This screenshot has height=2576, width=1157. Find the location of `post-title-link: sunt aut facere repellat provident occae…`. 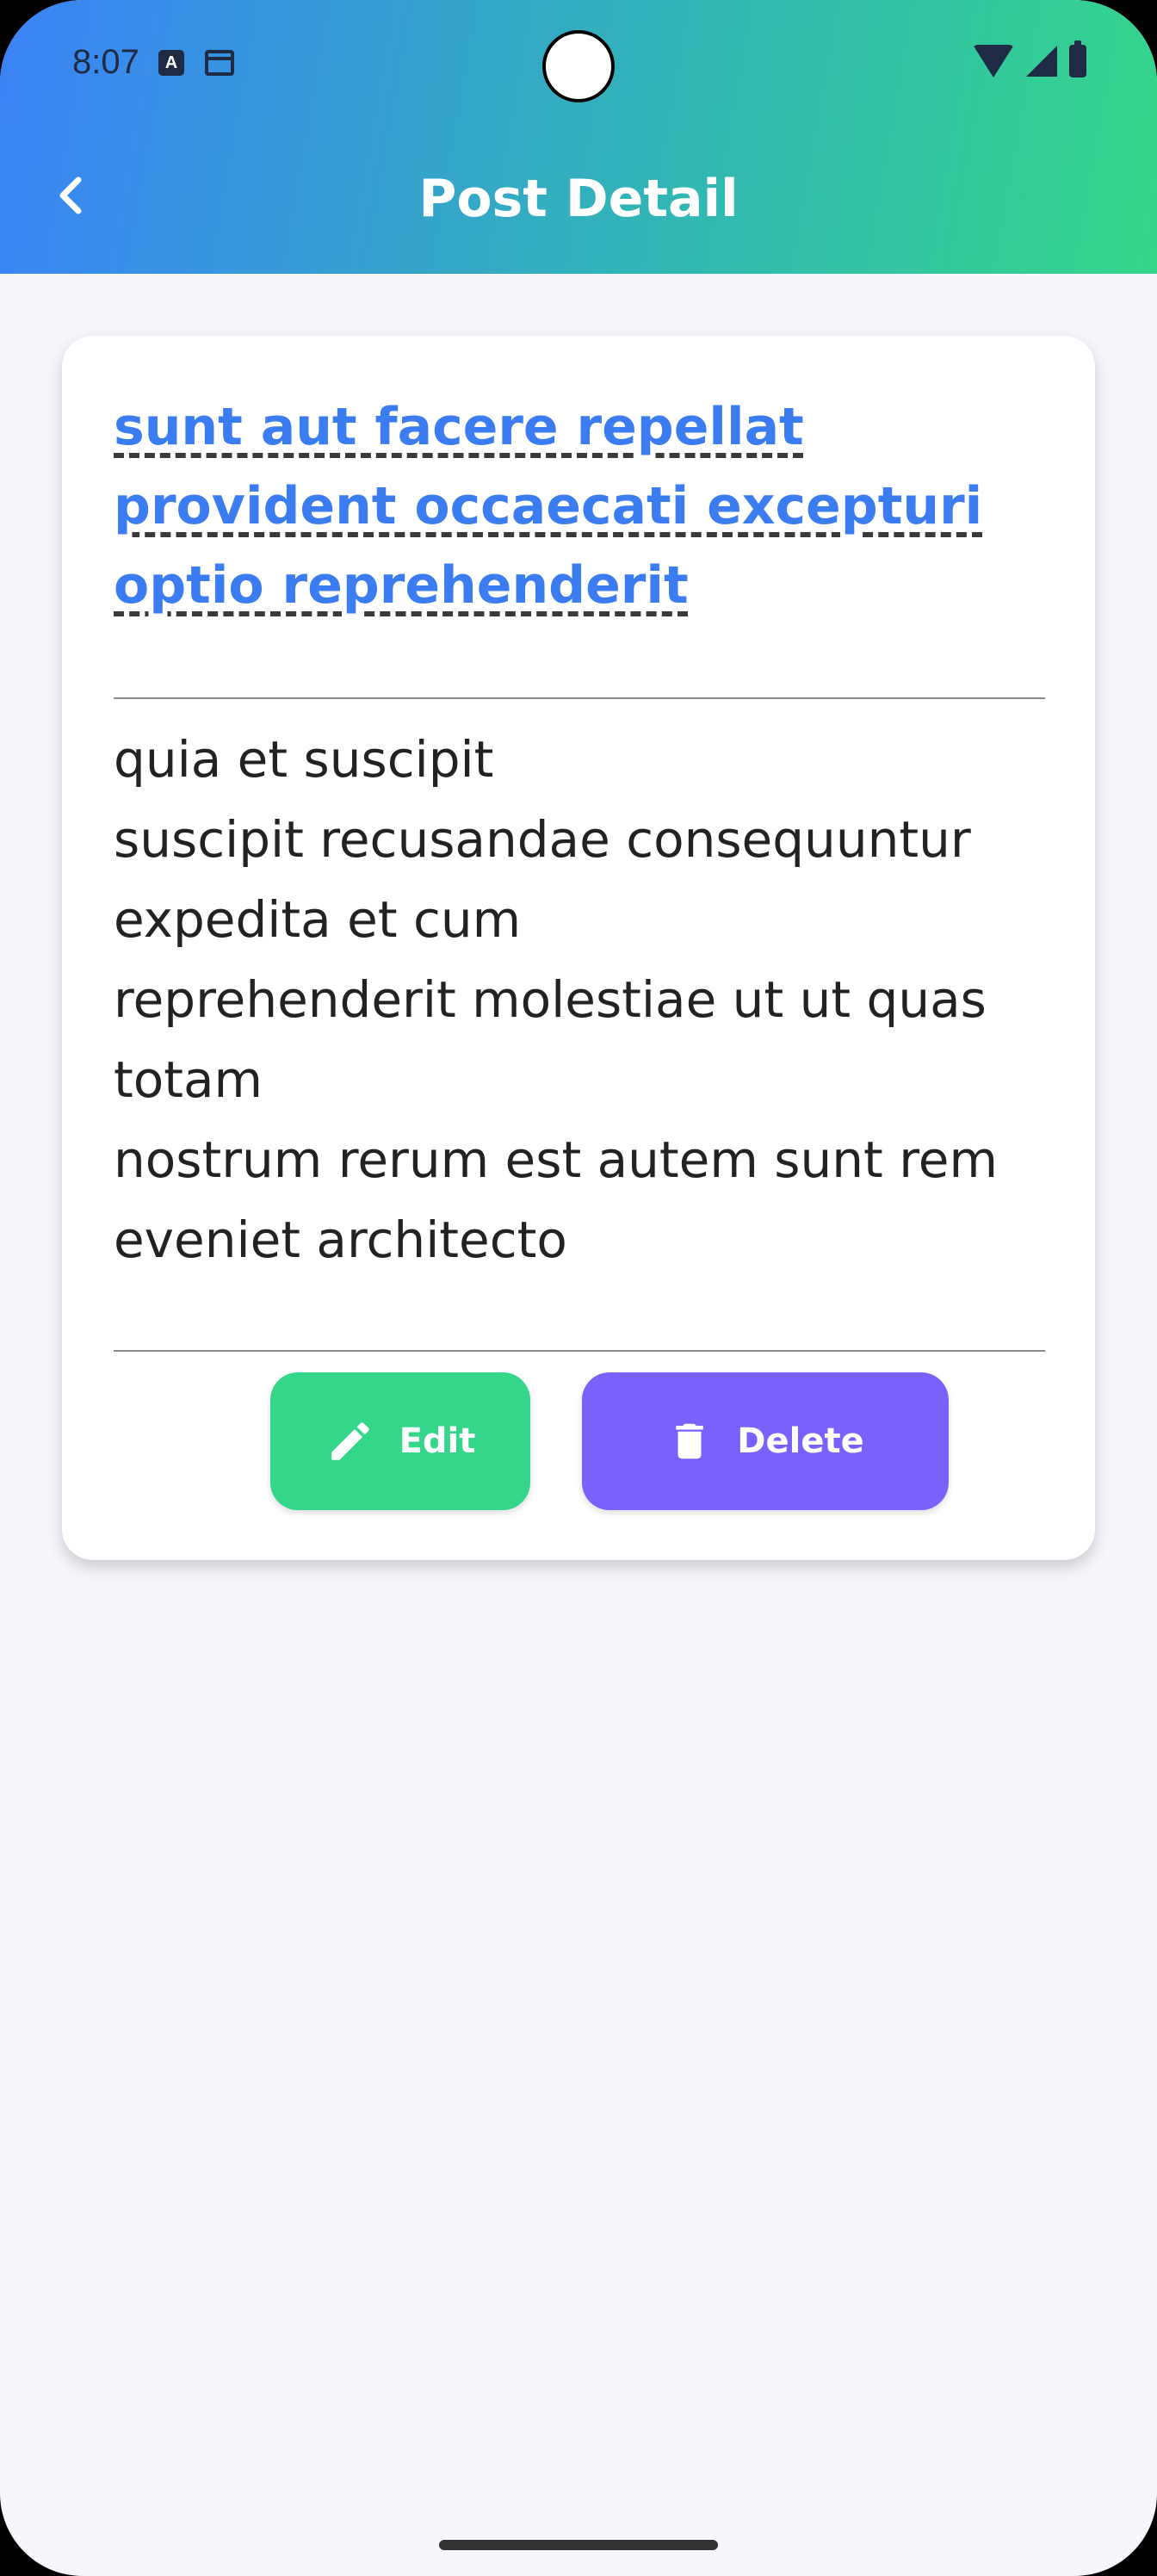

post-title-link: sunt aut facere repellat provident occae… is located at coordinates (583, 506).